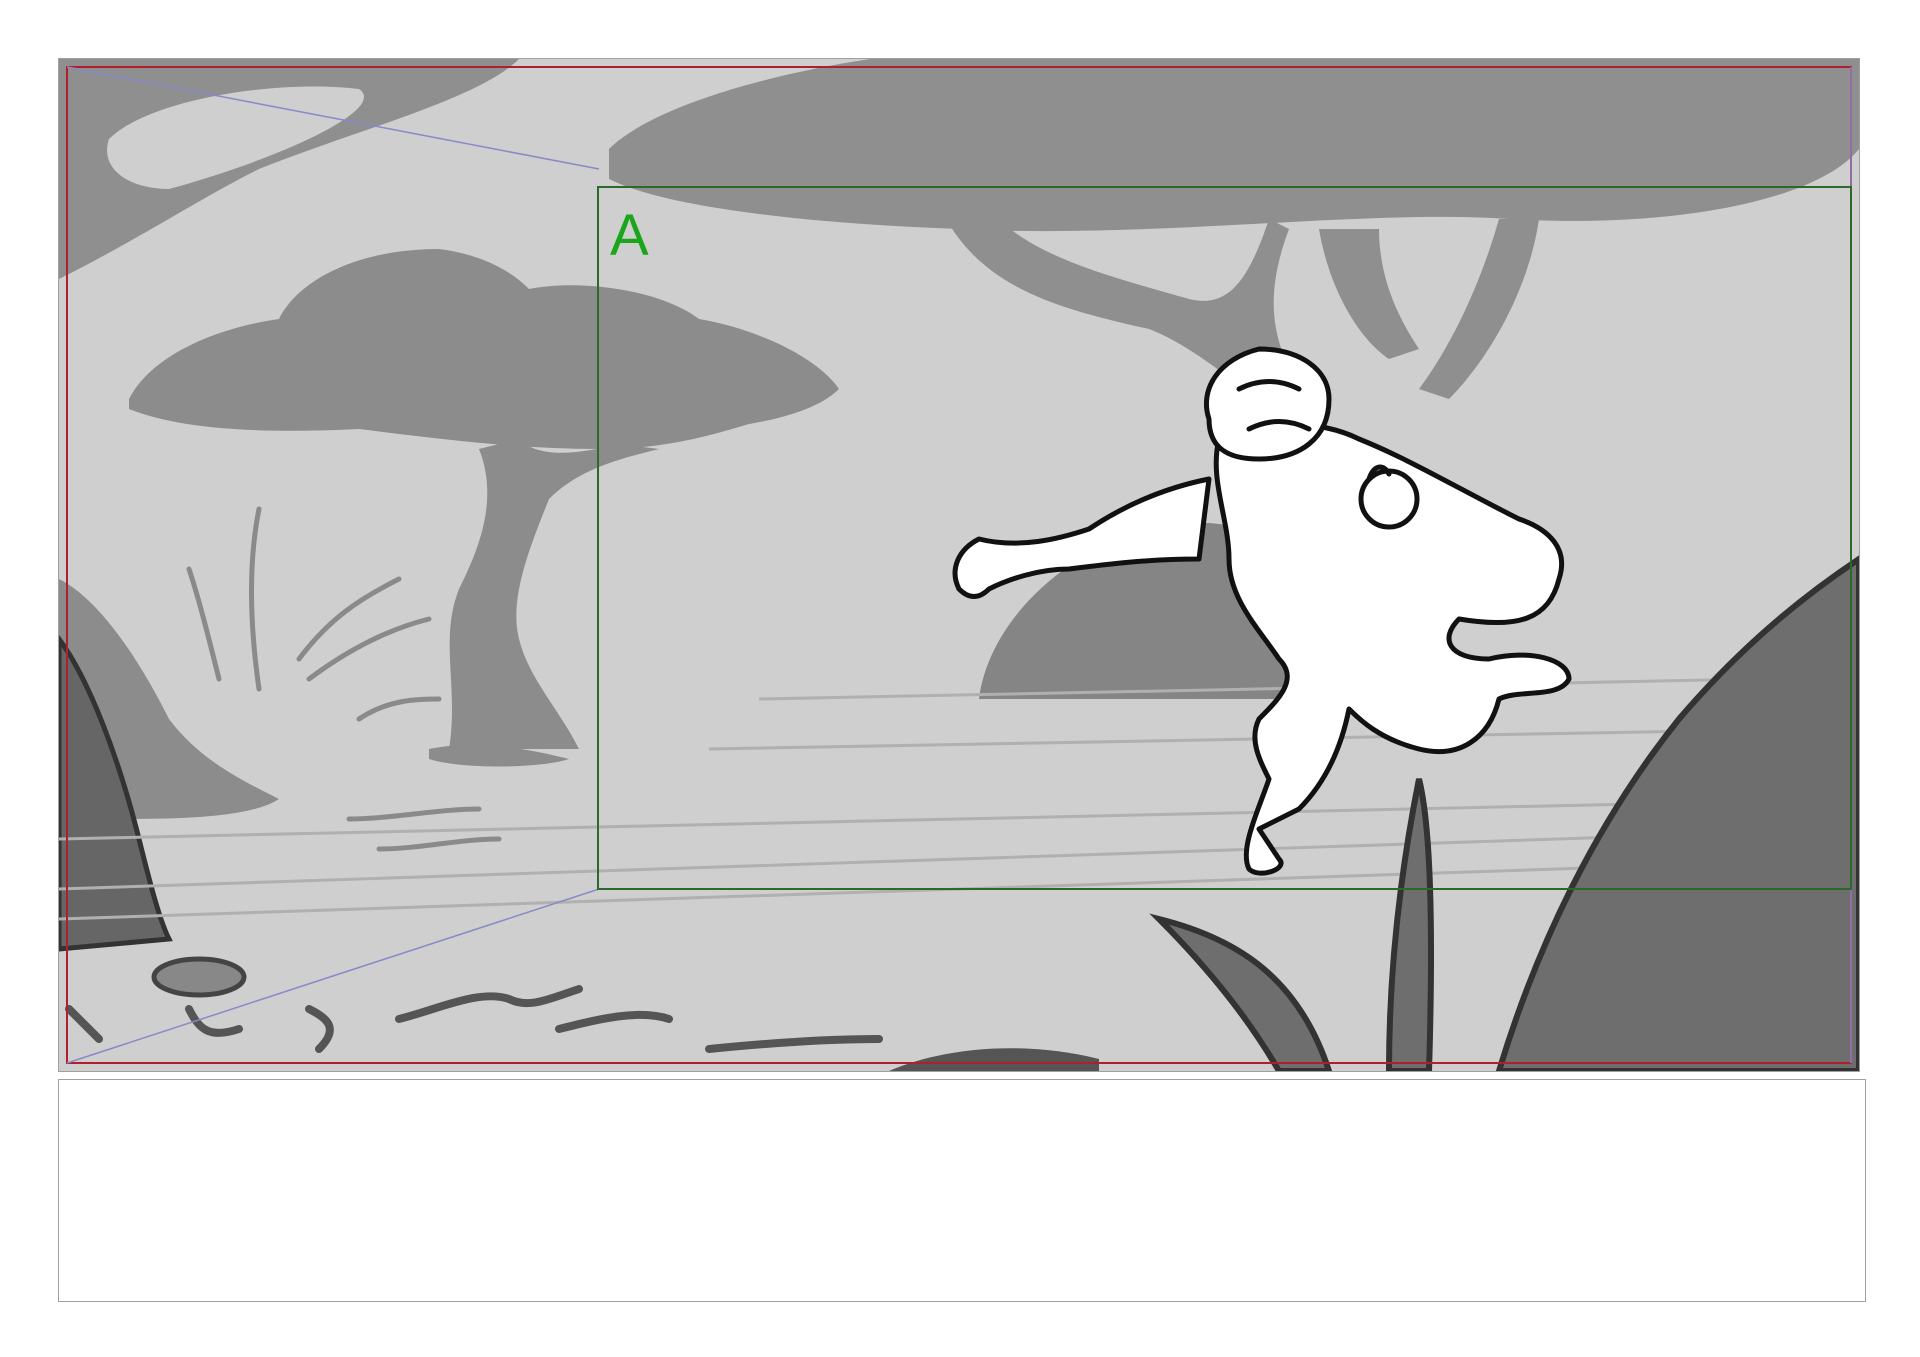  What do you see at coordinates (629, 235) in the screenshot?
I see `camera-field-label: A` at bounding box center [629, 235].